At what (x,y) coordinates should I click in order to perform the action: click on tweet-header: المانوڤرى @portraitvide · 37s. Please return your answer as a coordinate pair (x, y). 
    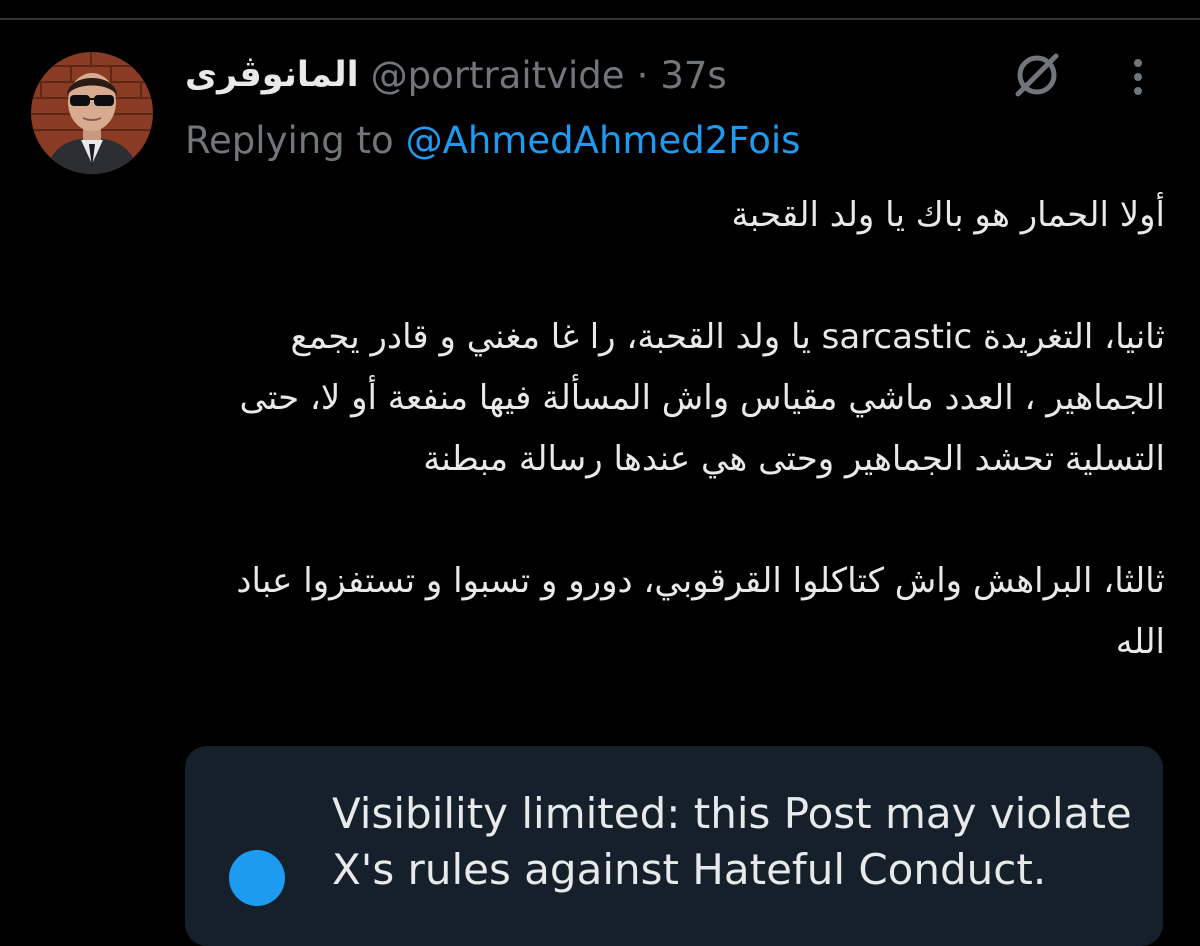
    Looking at the image, I should click on (456, 75).